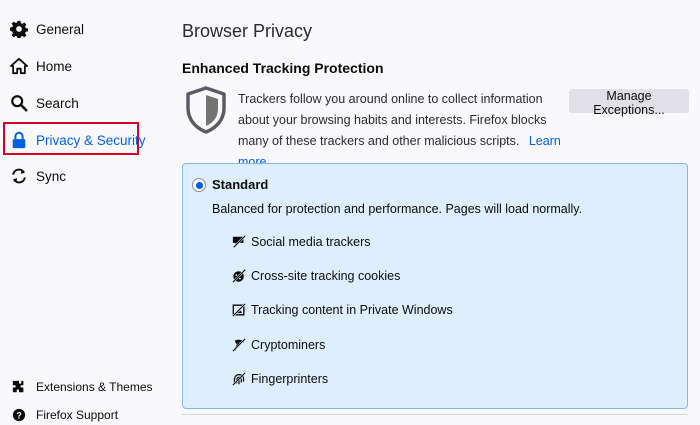  Describe the element at coordinates (311, 242) in the screenshot. I see `feature-label: Social media trackers` at that location.